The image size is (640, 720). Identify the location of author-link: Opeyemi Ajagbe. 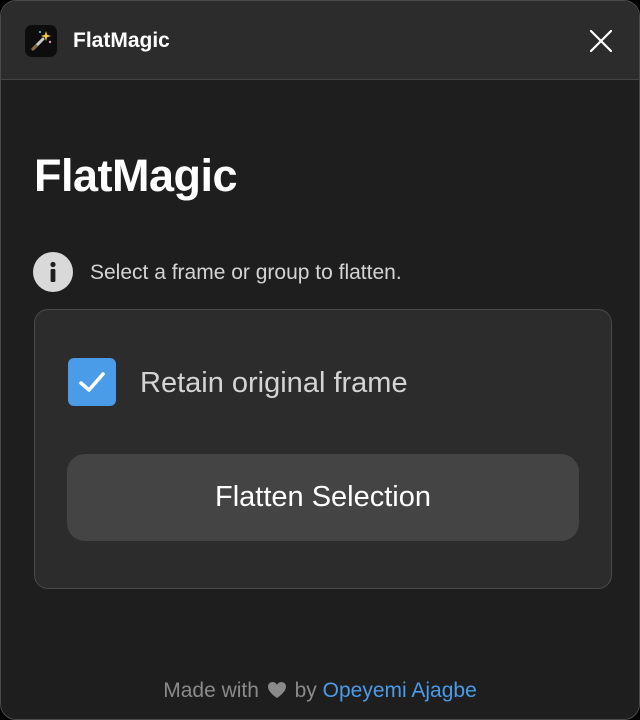
(400, 690).